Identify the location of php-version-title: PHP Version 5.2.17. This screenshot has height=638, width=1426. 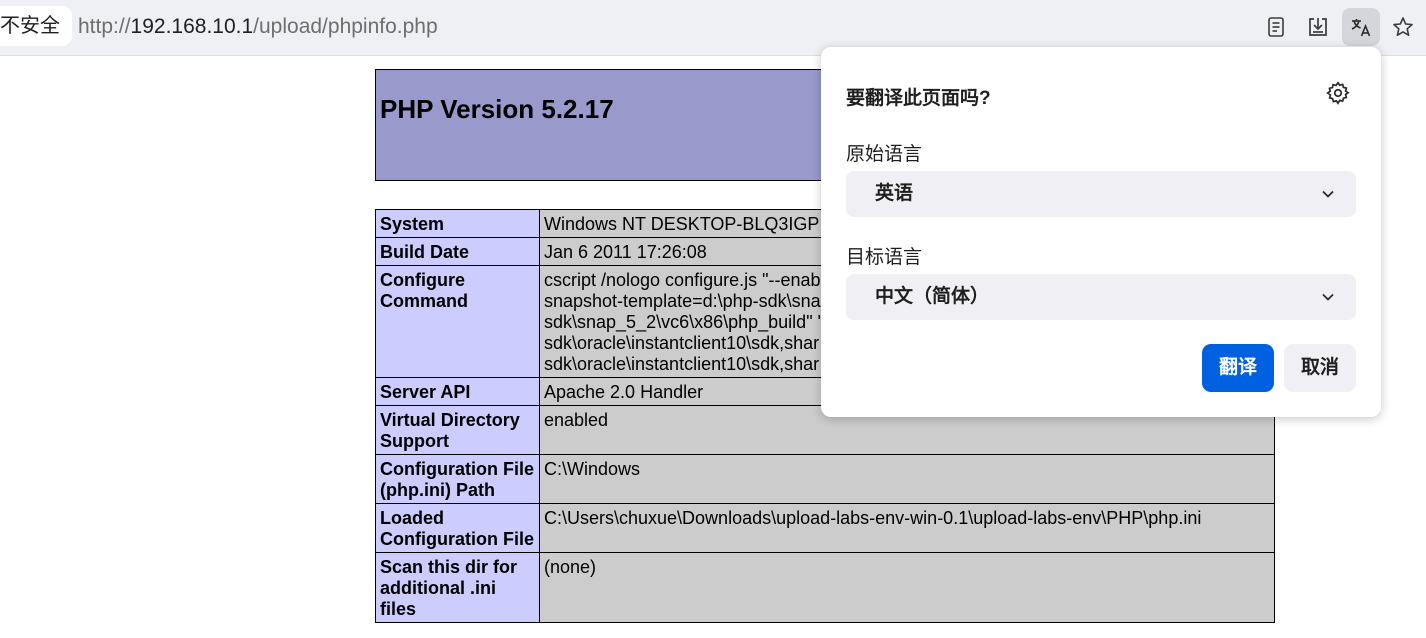
(497, 109).